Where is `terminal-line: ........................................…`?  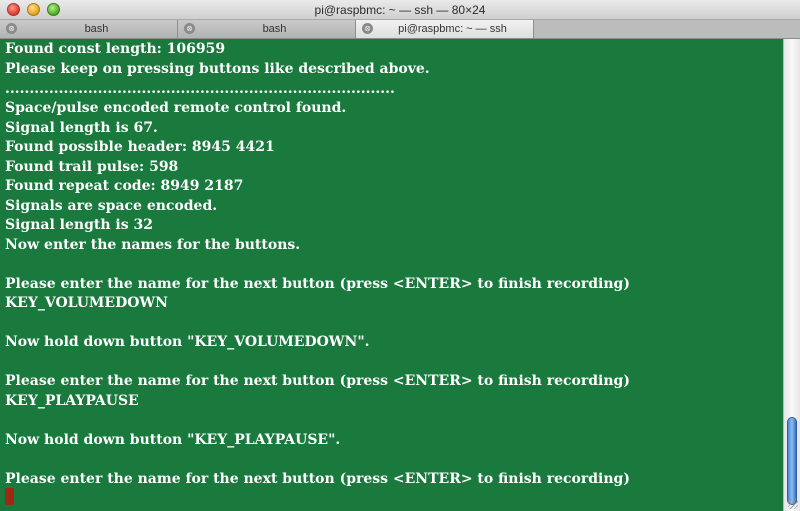 terminal-line: ........................................… is located at coordinates (200, 89).